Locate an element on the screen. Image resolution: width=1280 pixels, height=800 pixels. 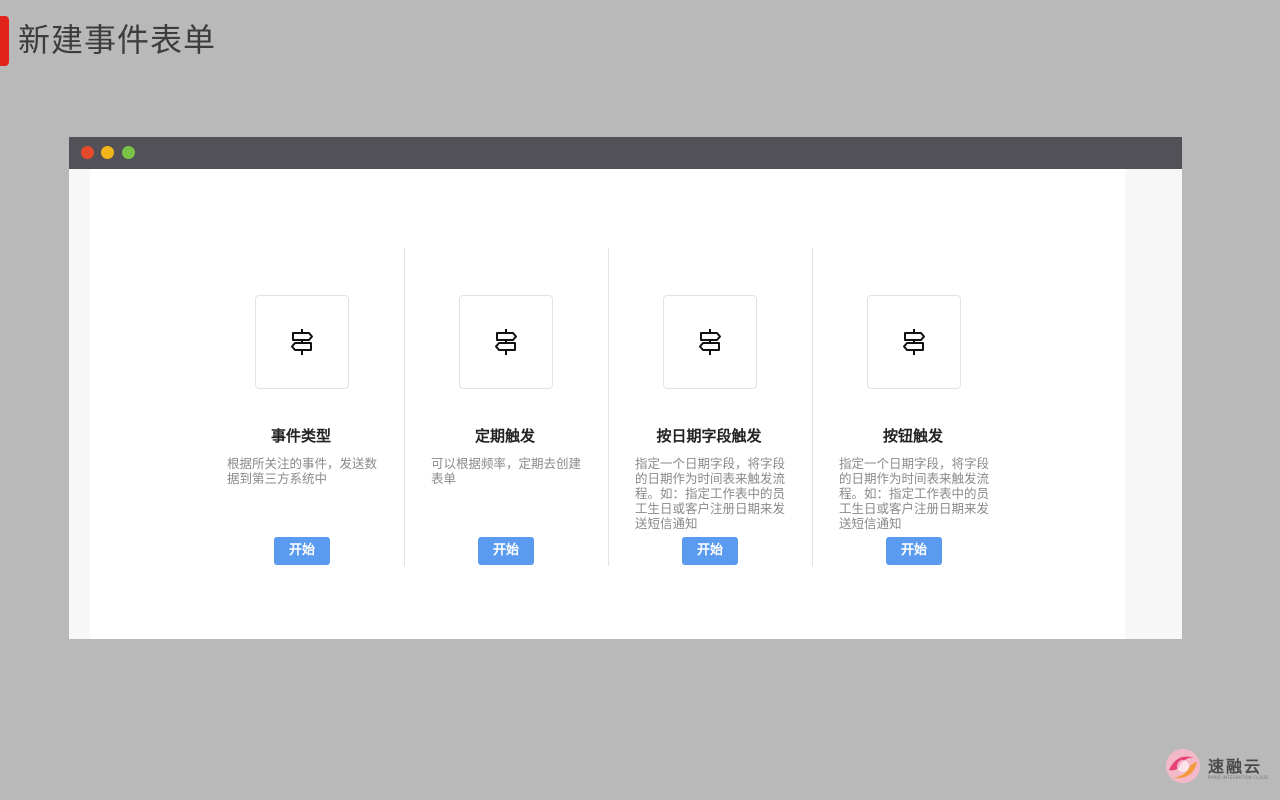
minimize-window-icon is located at coordinates (107, 152).